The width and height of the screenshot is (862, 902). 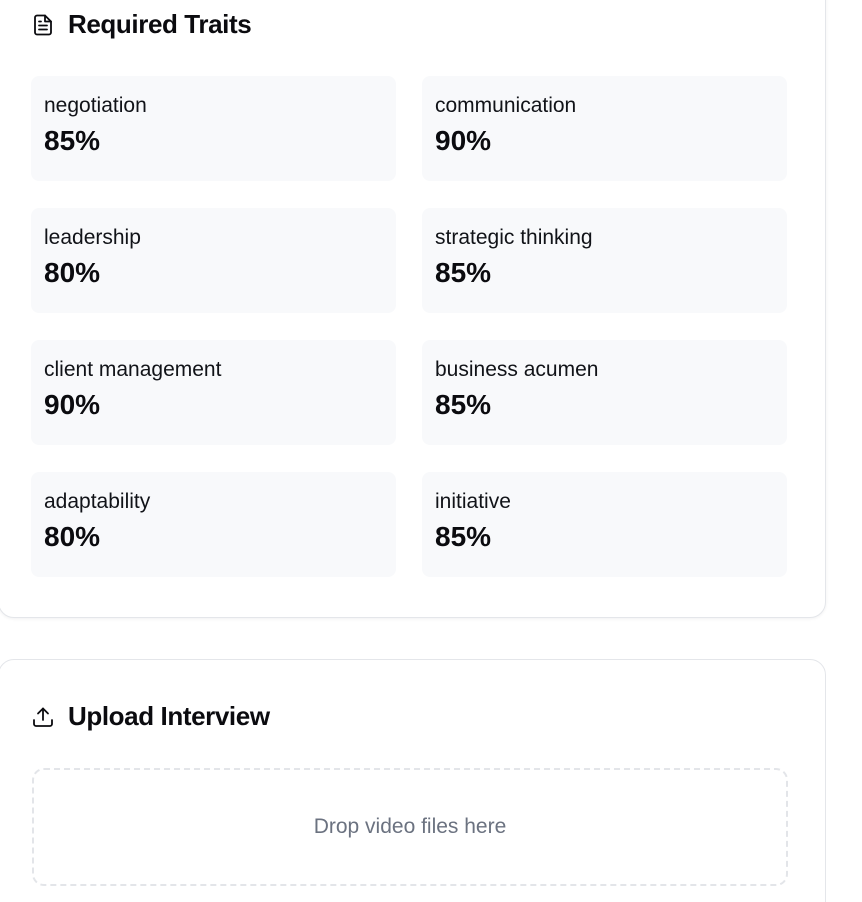 What do you see at coordinates (604, 128) in the screenshot?
I see `trait-tile-communication: communication 90%` at bounding box center [604, 128].